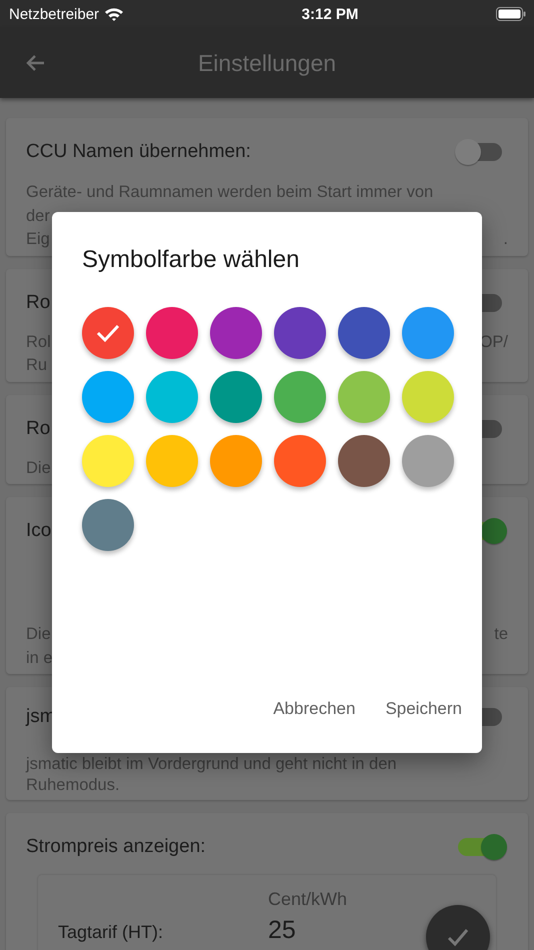  What do you see at coordinates (423, 709) in the screenshot?
I see `dialog-button: Speichern` at bounding box center [423, 709].